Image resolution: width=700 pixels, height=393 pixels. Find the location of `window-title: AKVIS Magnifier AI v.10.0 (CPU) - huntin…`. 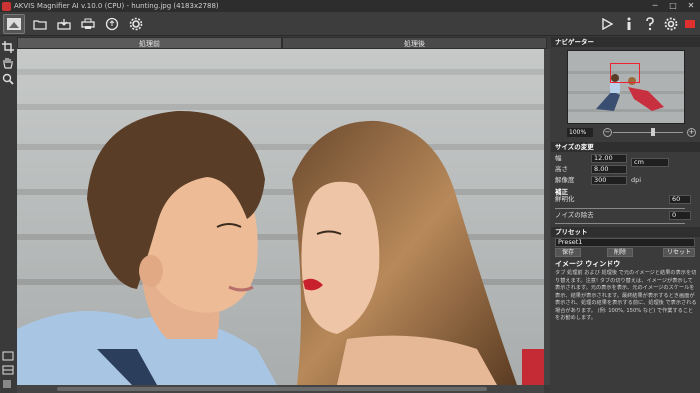

window-title: AKVIS Magnifier AI v.10.0 (CPU) - huntin… is located at coordinates (116, 6).